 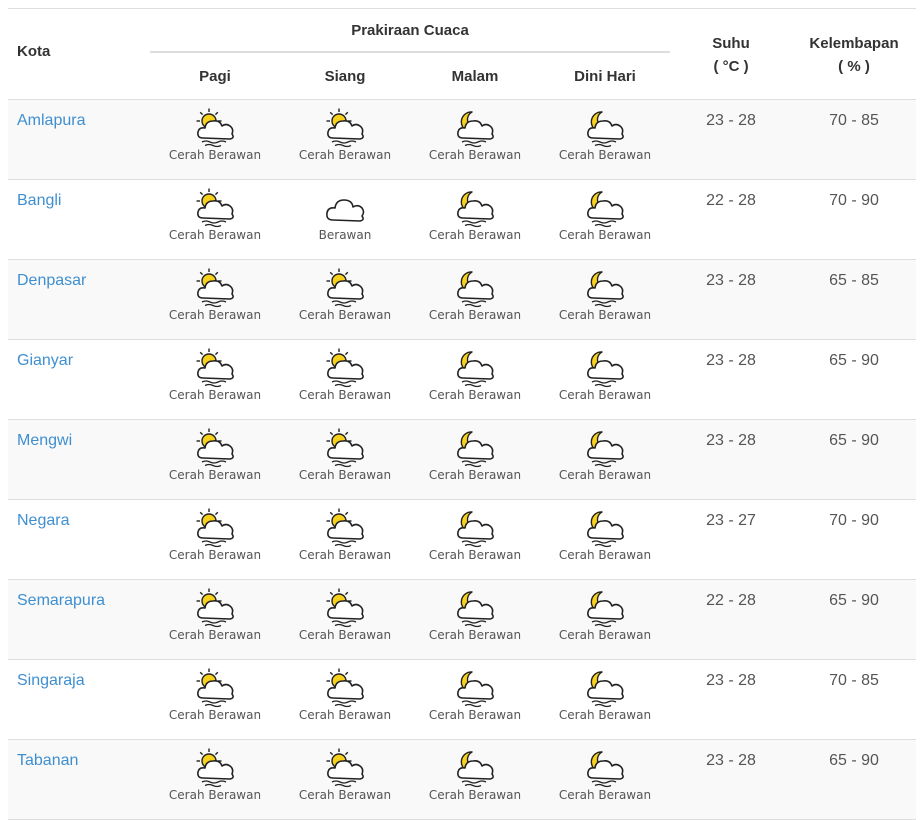 What do you see at coordinates (854, 139) in the screenshot?
I see `kelembapan-cell: 70 - 85` at bounding box center [854, 139].